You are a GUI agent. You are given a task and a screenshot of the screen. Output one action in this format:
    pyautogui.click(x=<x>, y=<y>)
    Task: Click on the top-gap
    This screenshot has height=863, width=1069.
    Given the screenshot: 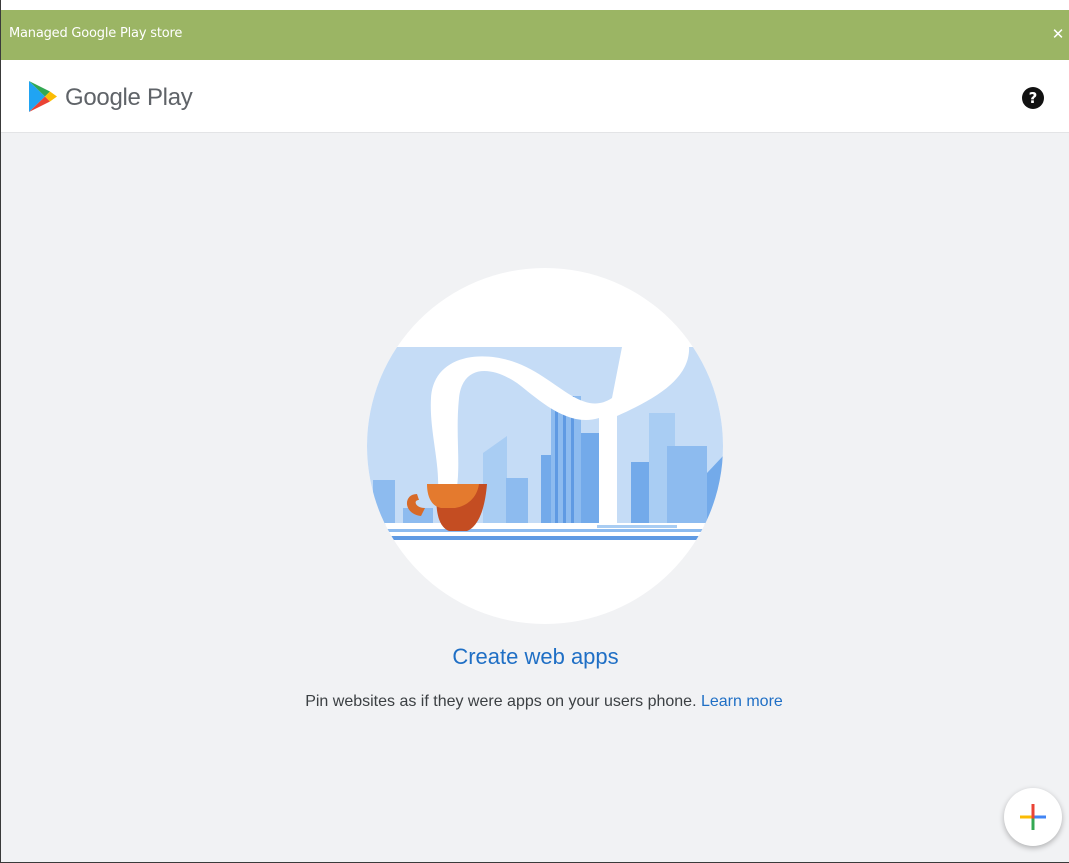 What is the action you would take?
    pyautogui.click(x=535, y=5)
    